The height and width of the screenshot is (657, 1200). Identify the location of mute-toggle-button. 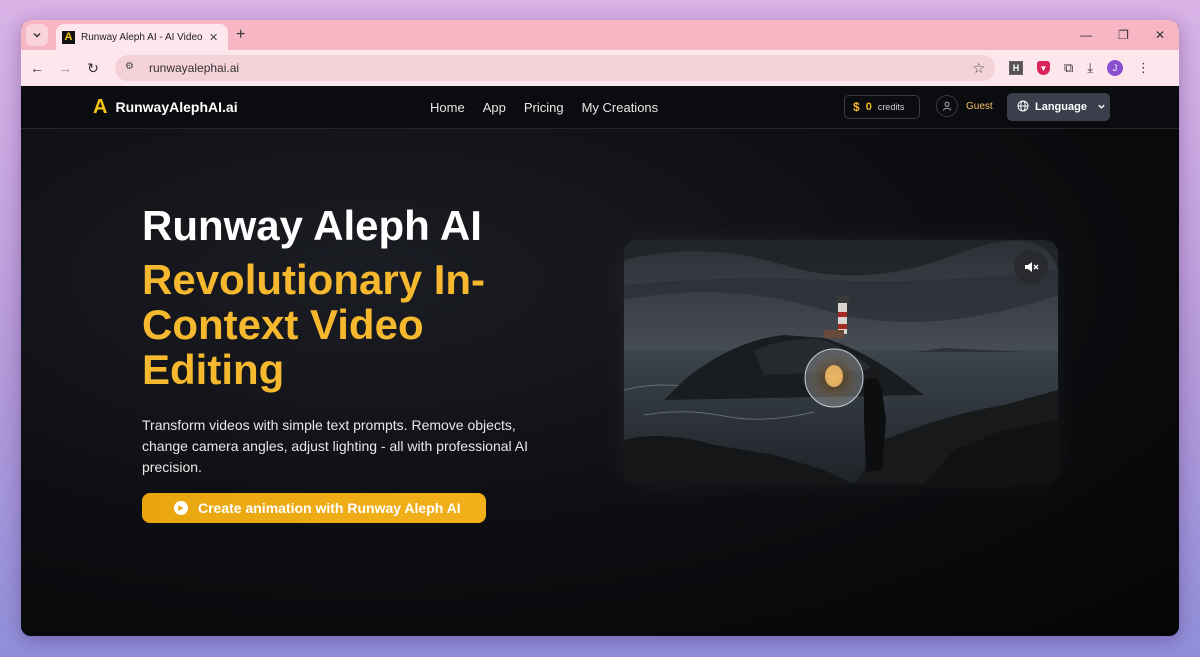
(1031, 267).